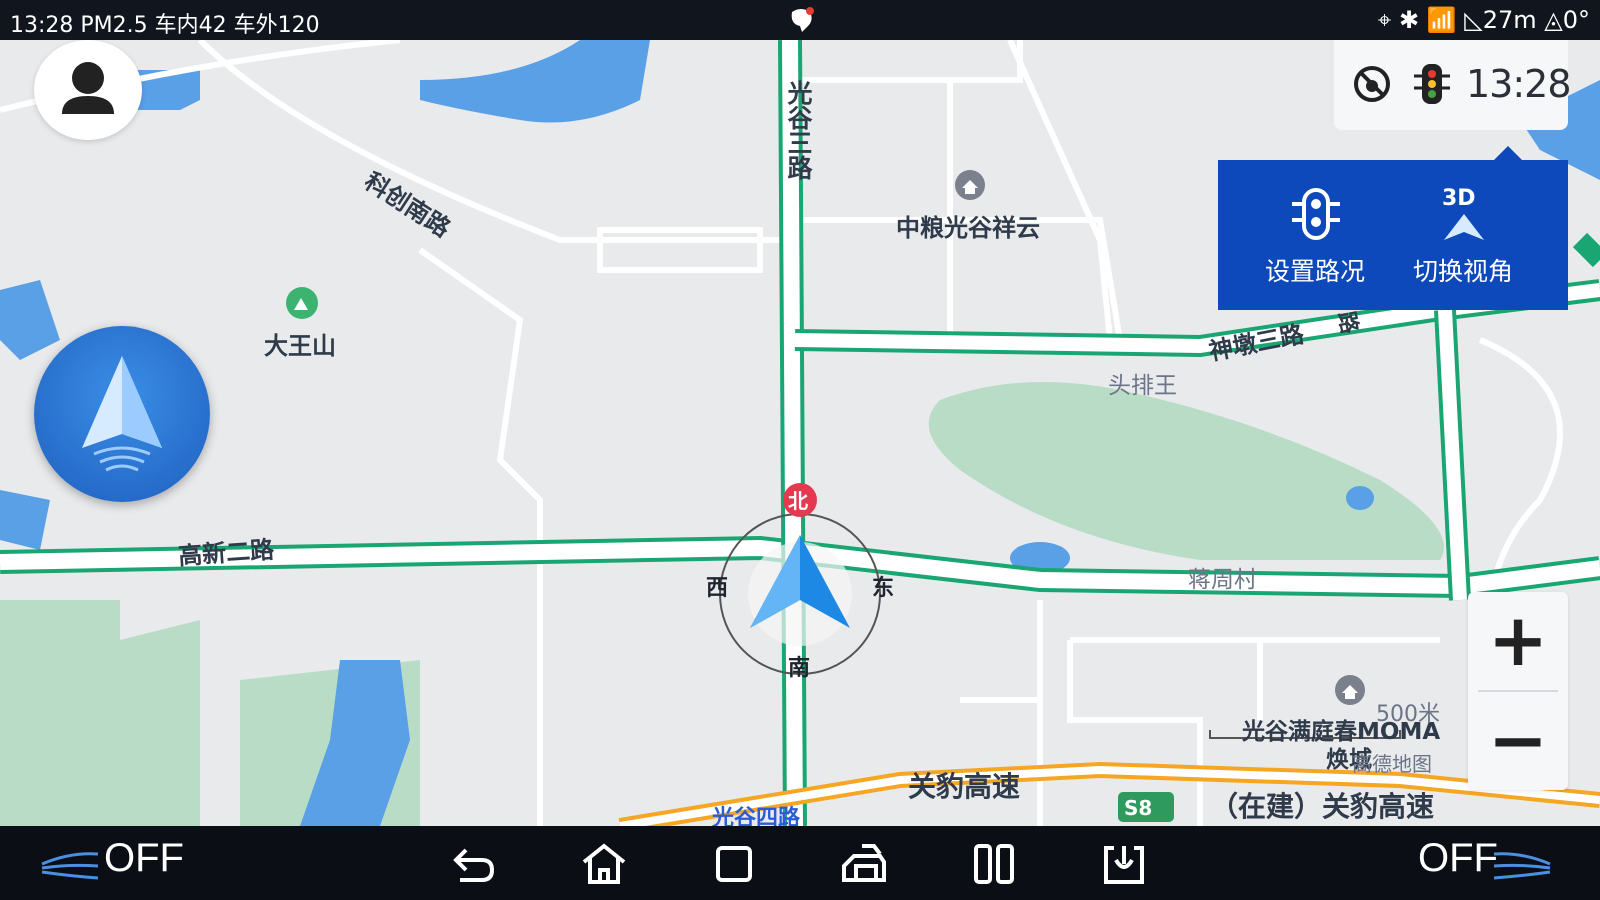  What do you see at coordinates (1384, 20) in the screenshot?
I see `location-icon: ⌖` at bounding box center [1384, 20].